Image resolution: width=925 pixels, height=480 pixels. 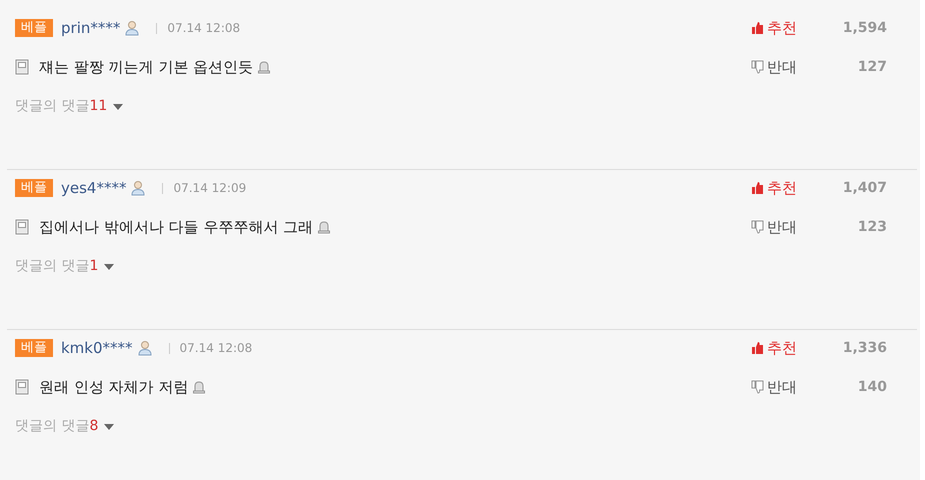 I want to click on replies-toggle: 댓글의 댓글8, so click(x=64, y=426).